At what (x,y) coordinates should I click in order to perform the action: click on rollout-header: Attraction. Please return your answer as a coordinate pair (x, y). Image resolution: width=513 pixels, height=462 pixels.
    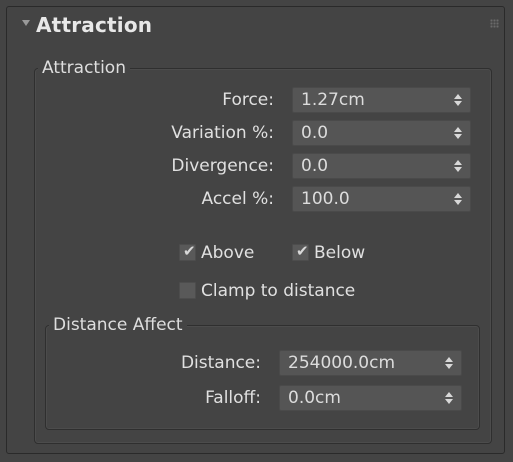
    Looking at the image, I should click on (255, 26).